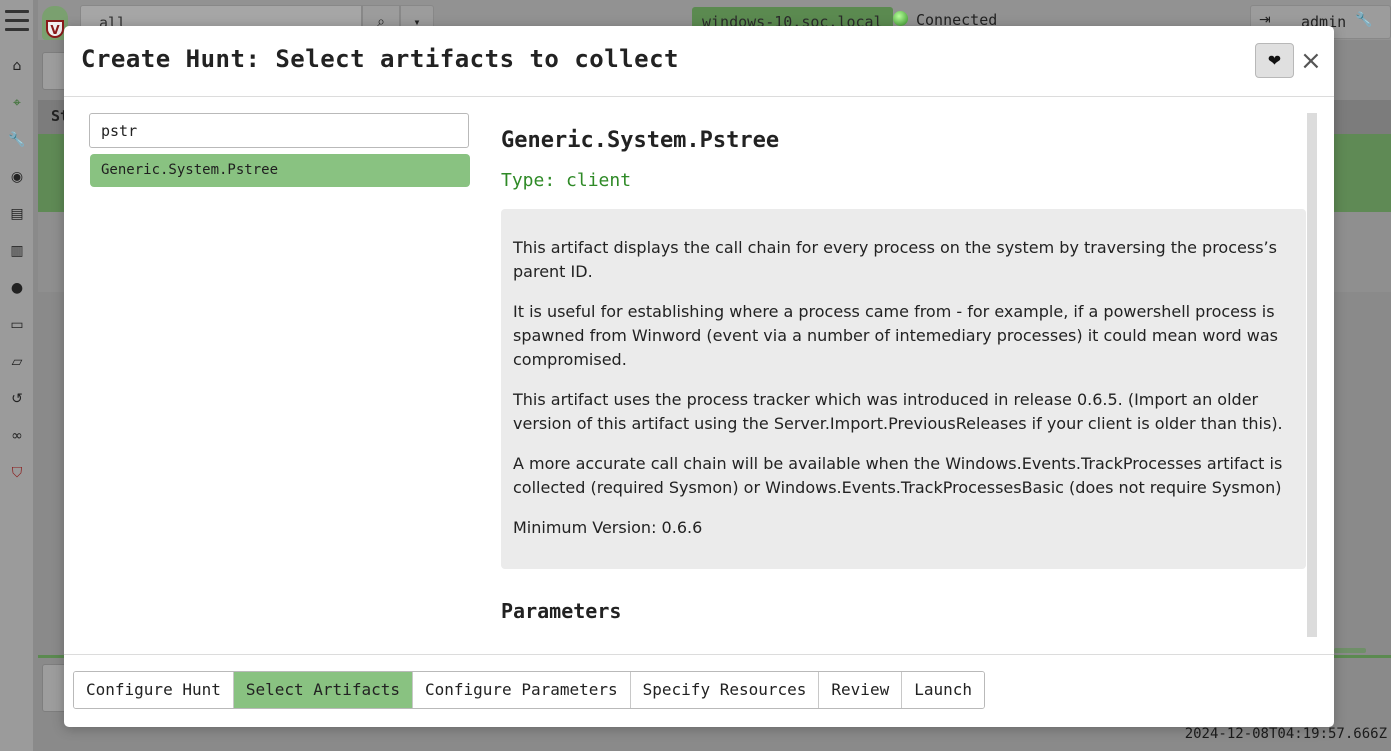 The height and width of the screenshot is (751, 1391). What do you see at coordinates (279, 130) in the screenshot?
I see `artifact-search-input` at bounding box center [279, 130].